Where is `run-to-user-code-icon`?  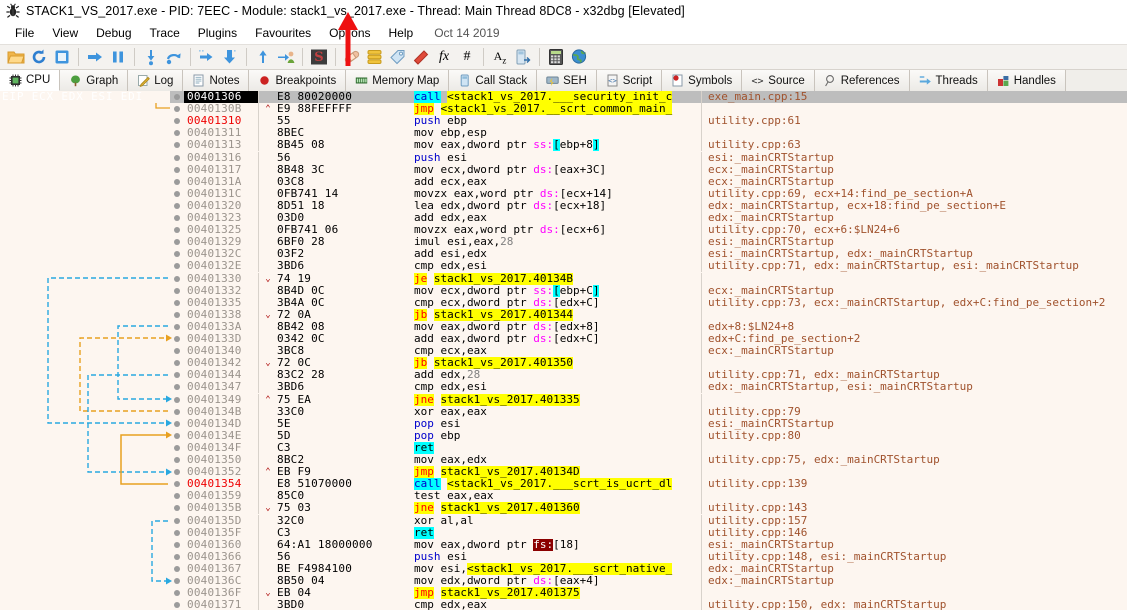
run-to-user-code-icon is located at coordinates (286, 57).